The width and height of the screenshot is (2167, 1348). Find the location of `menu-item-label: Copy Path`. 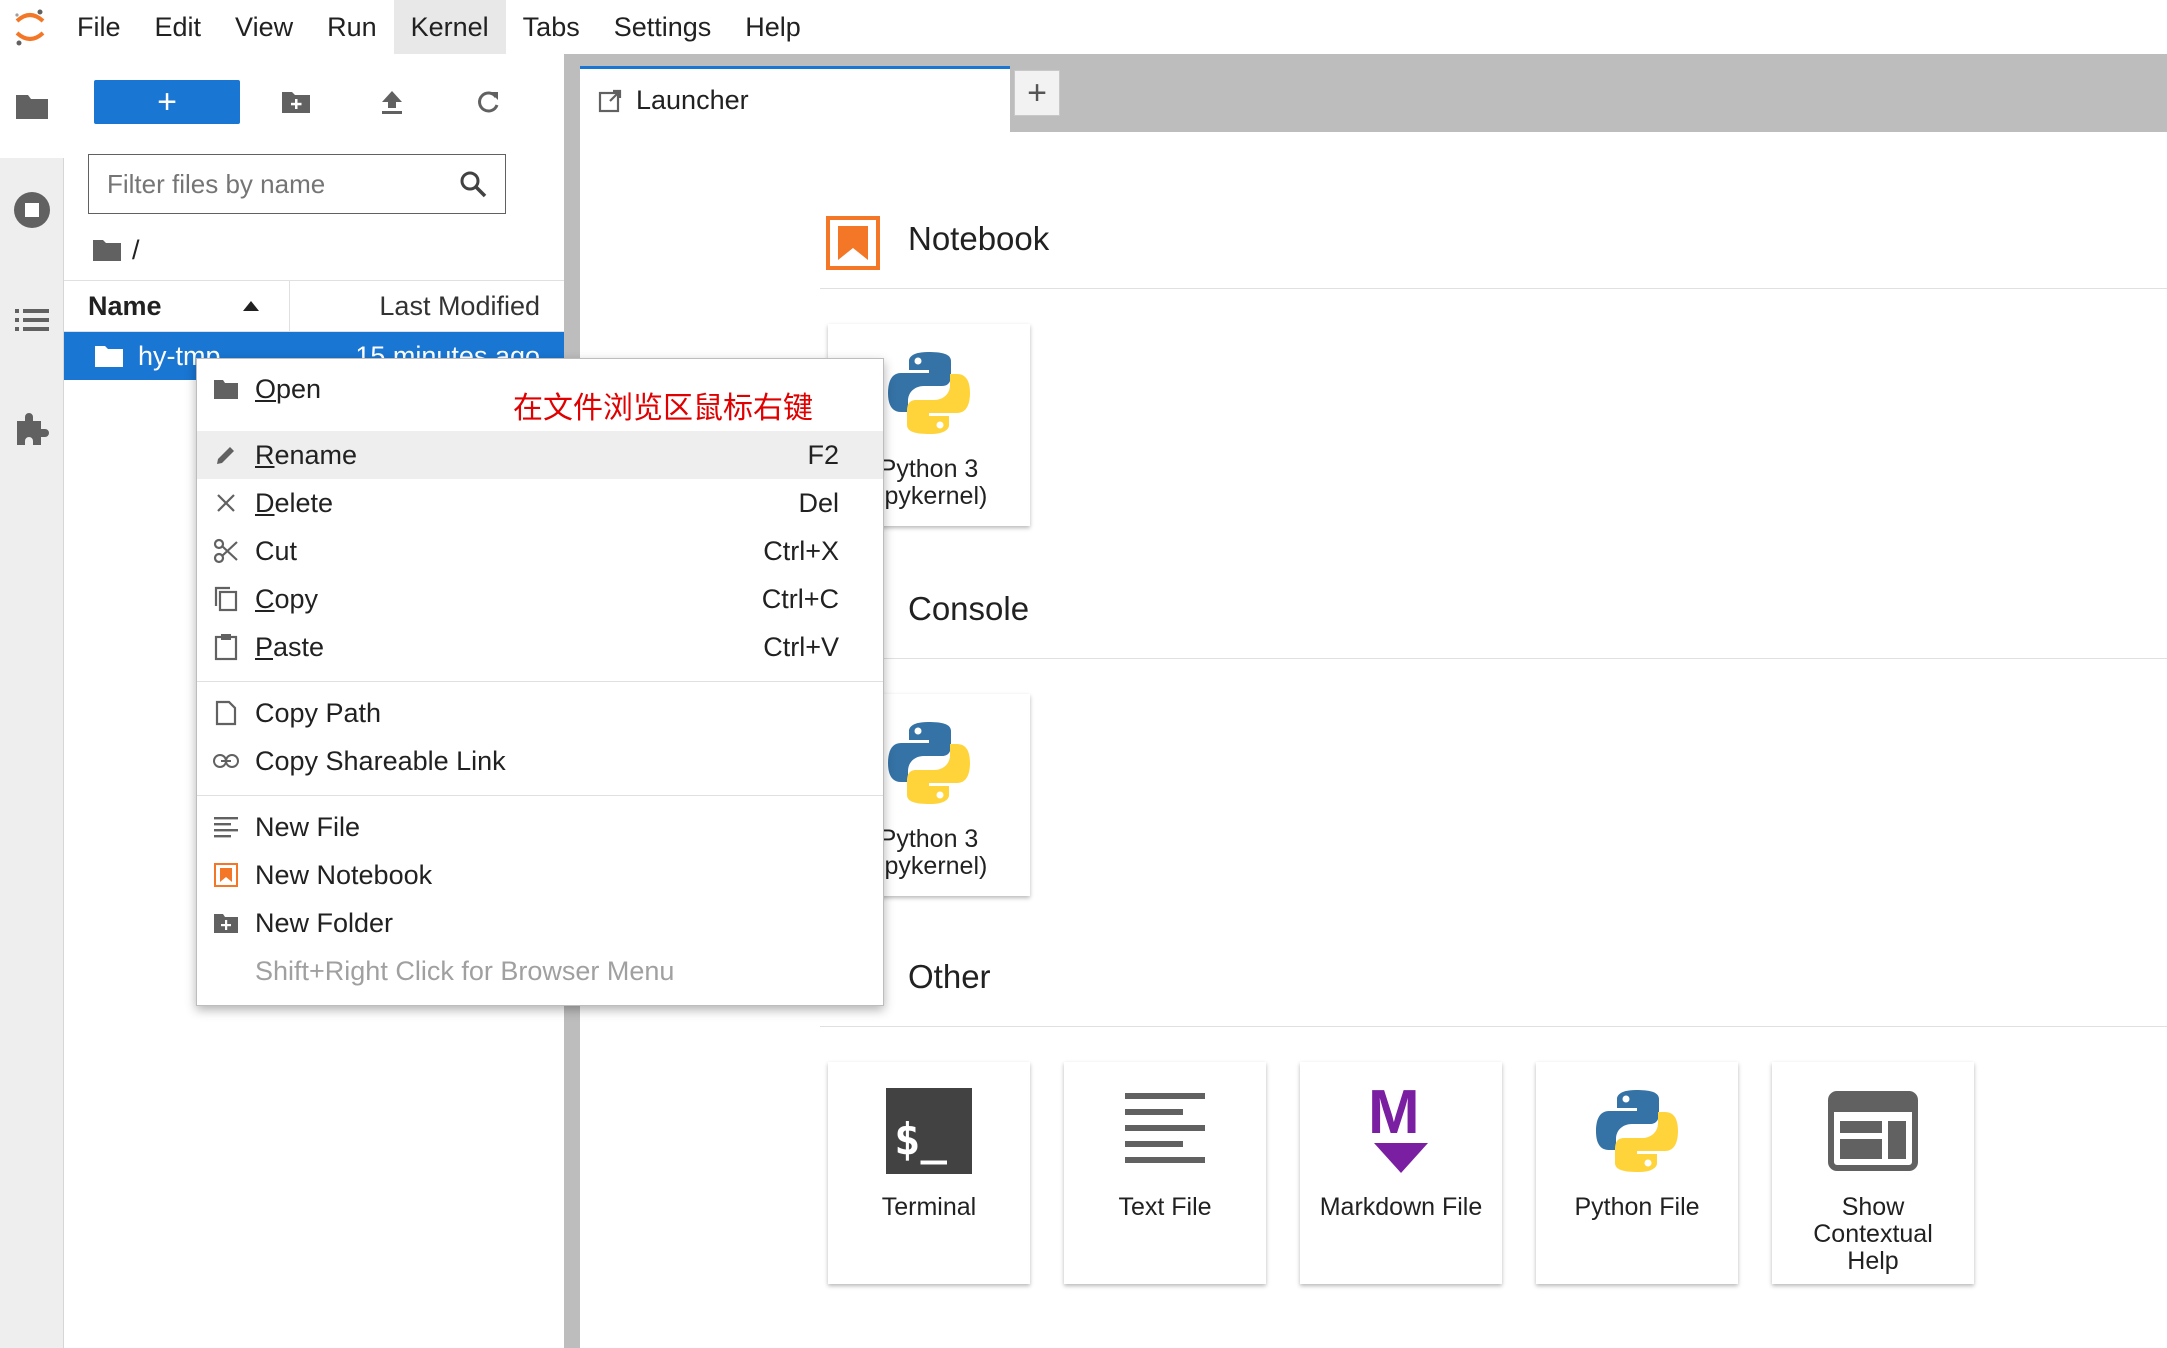

menu-item-label: Copy Path is located at coordinates (318, 712).